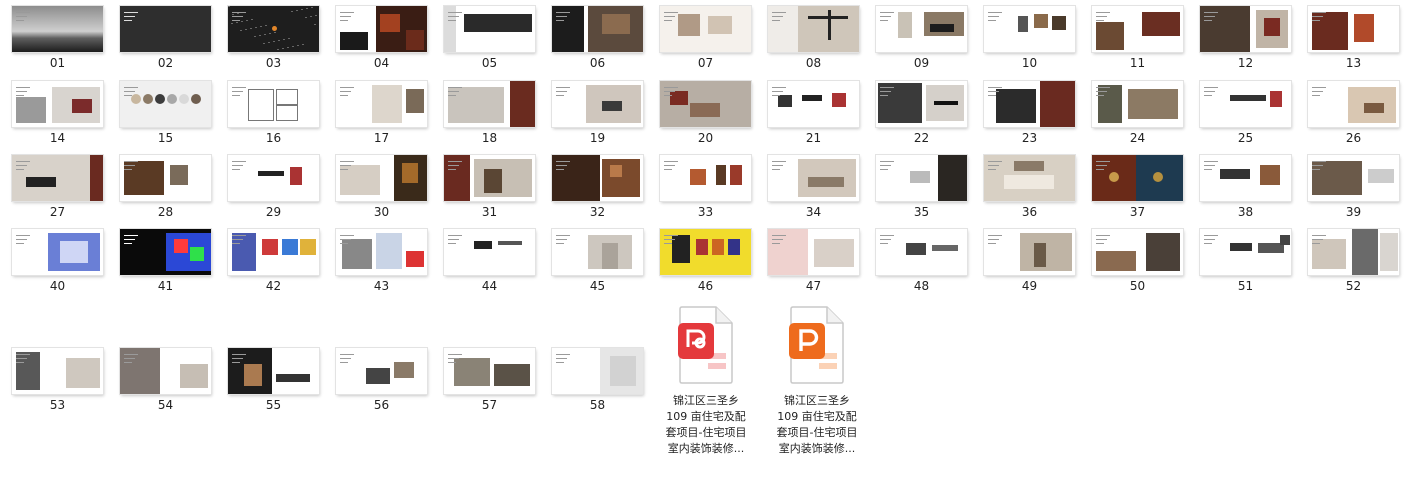  What do you see at coordinates (921, 63) in the screenshot?
I see `slide-number-label: 09` at bounding box center [921, 63].